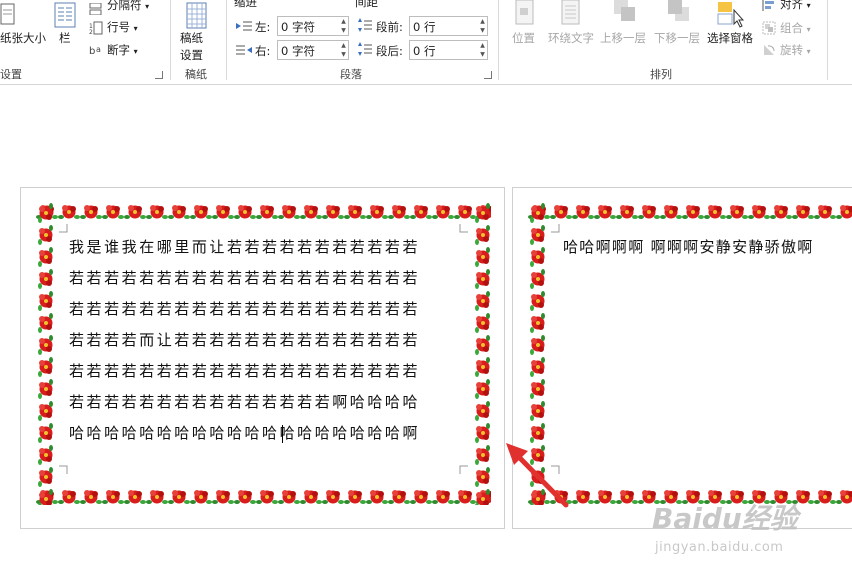 The image size is (852, 577). I want to click on text-line: 哈哈啊啊啊 啊啊啊安静安静骄傲啊, so click(688, 247).